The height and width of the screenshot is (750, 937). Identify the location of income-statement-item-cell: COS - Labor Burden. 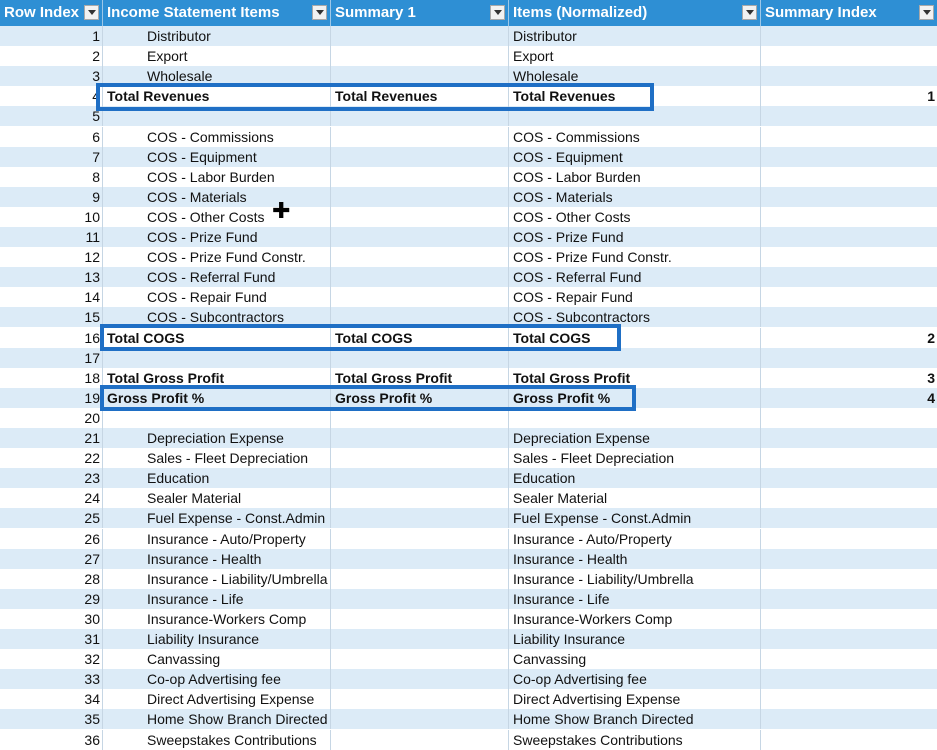
(217, 176).